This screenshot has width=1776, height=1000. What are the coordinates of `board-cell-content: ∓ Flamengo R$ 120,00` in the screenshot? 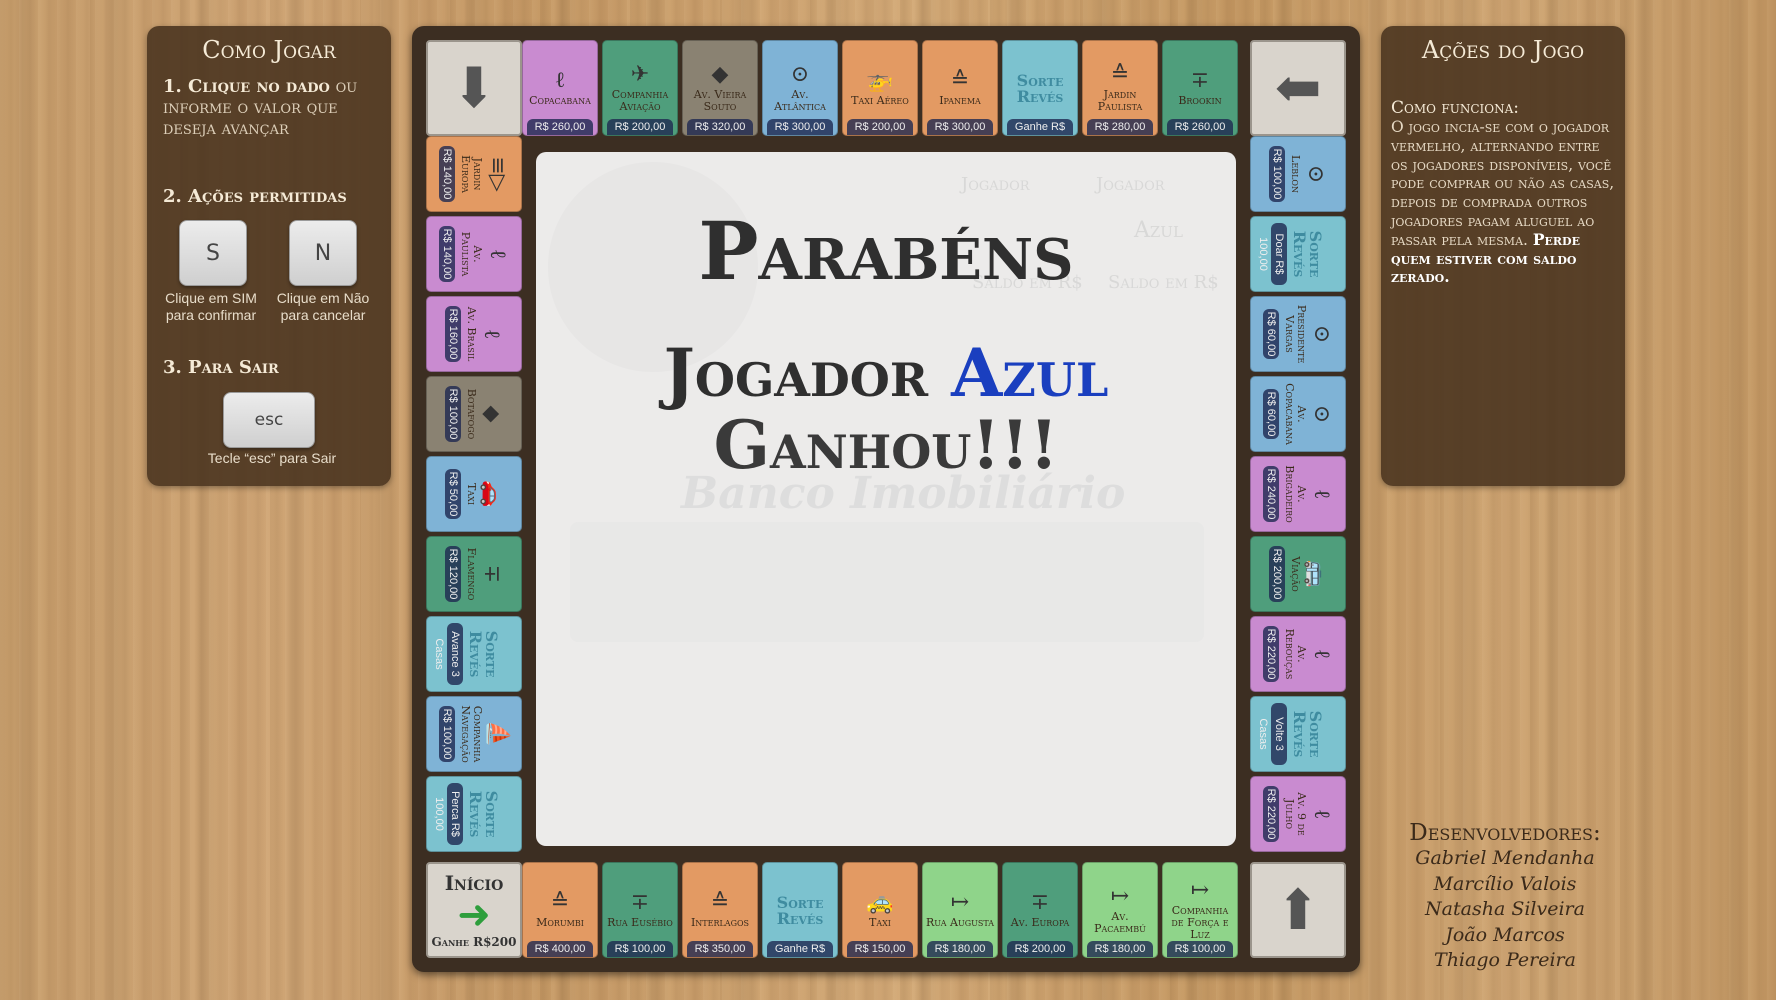 It's located at (474, 574).